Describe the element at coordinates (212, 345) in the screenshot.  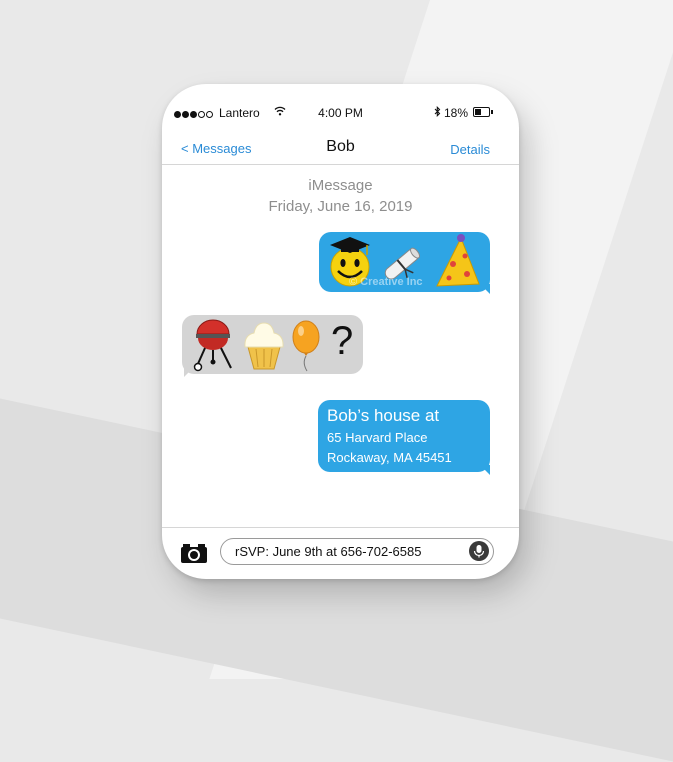
I see `grill-emoji` at that location.